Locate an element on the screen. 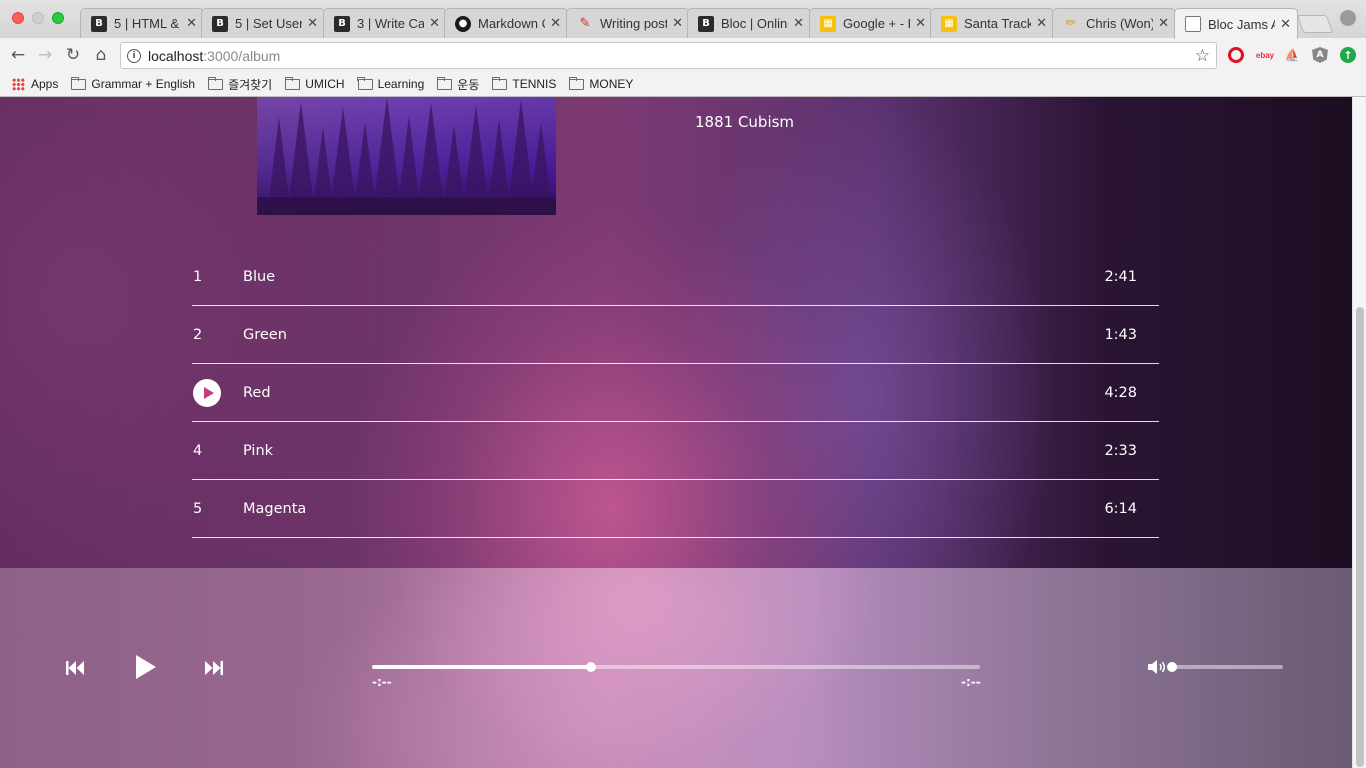  browser-tab: B 3 | Write Case Study ✕ is located at coordinates (385, 23).